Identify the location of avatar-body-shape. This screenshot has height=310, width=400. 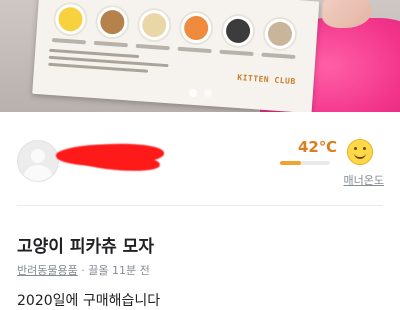
(38, 173).